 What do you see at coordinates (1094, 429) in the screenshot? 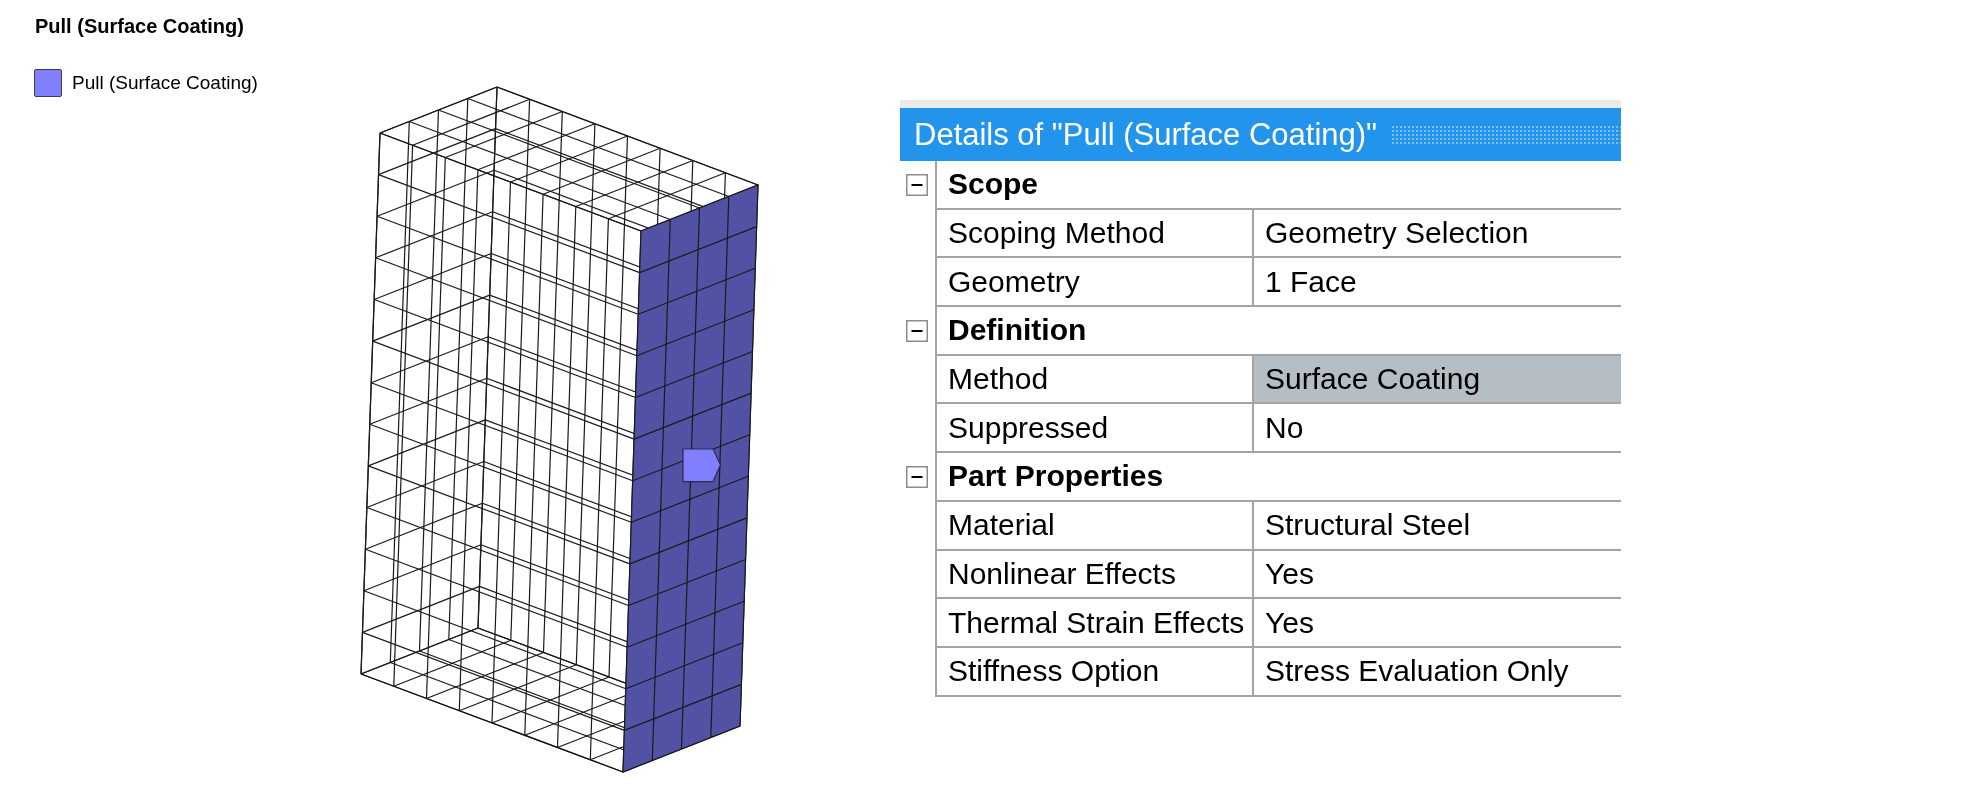
I see `property-name: Suppressed` at bounding box center [1094, 429].